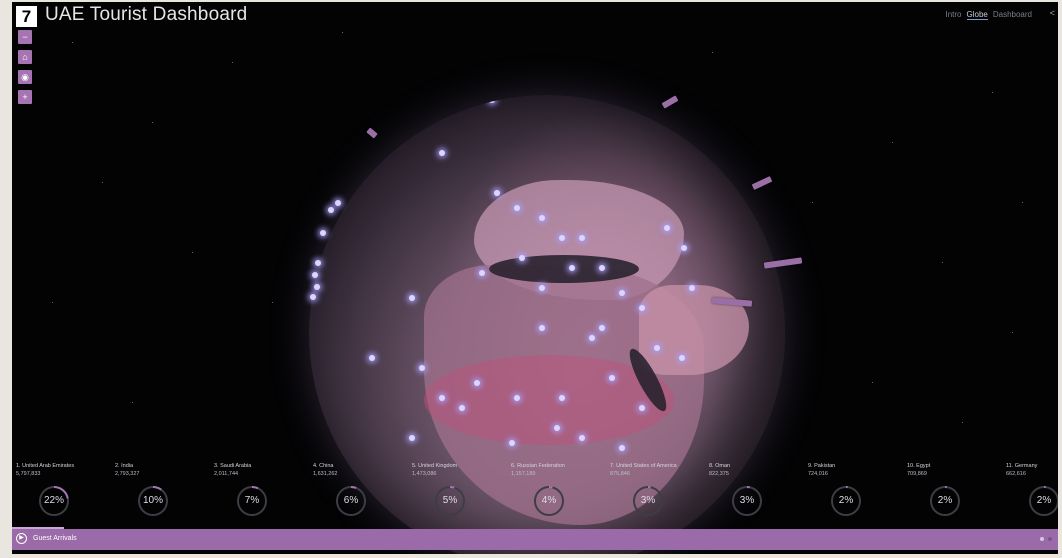  Describe the element at coordinates (424, 474) in the screenshot. I see `country-count: 1,473,086` at that location.